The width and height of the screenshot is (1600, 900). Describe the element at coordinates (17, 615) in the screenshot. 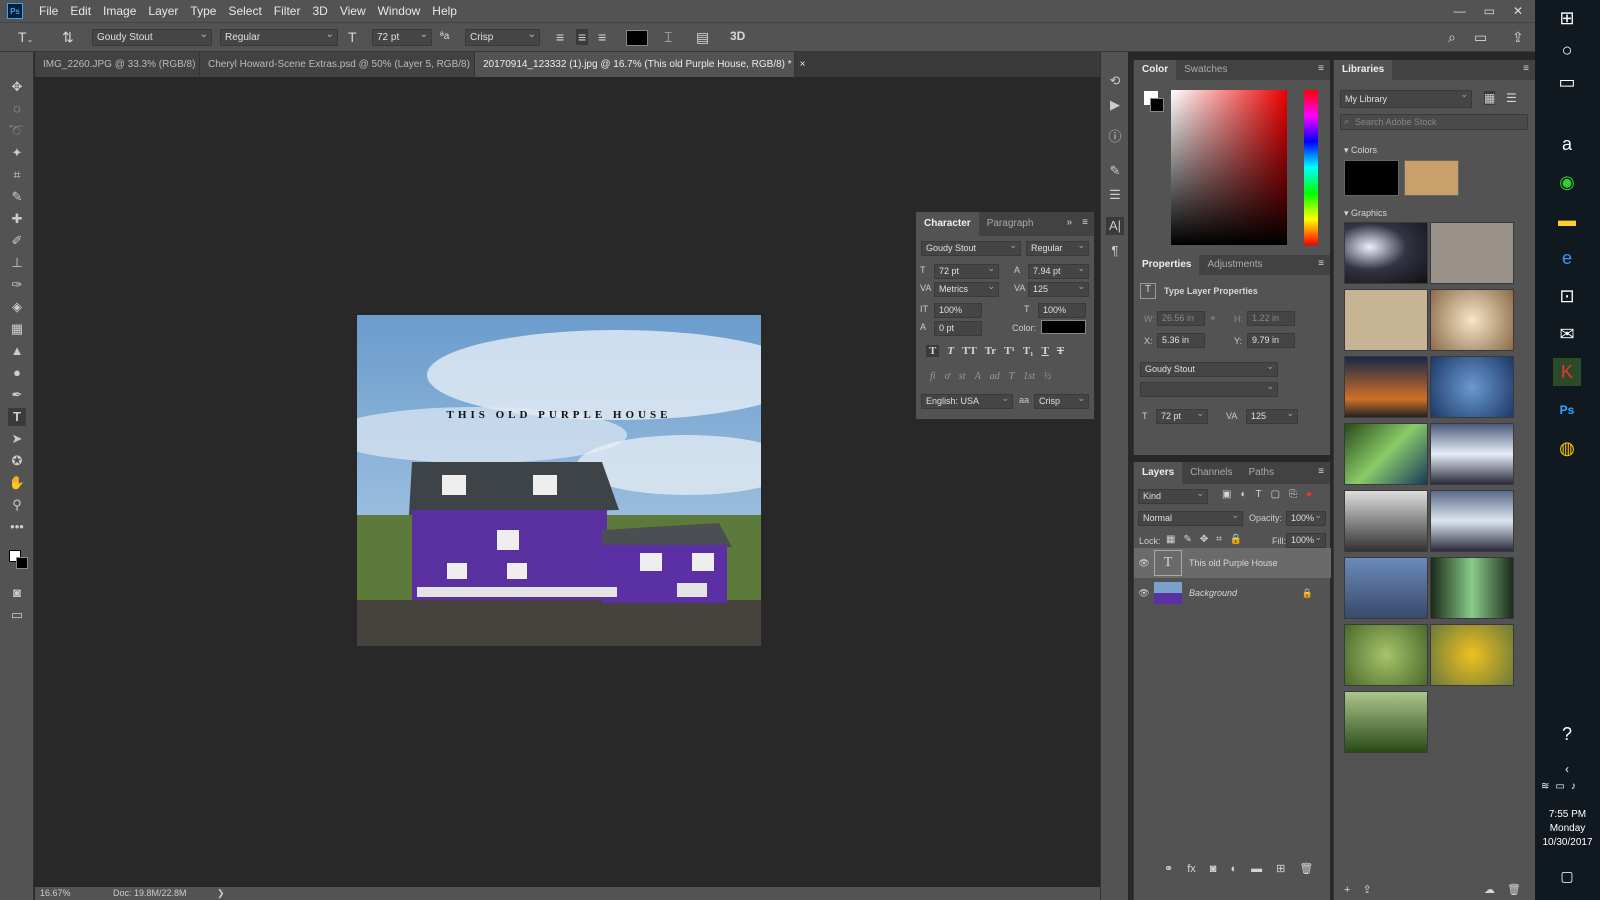

I see `screen-mode-icon: ▭` at that location.